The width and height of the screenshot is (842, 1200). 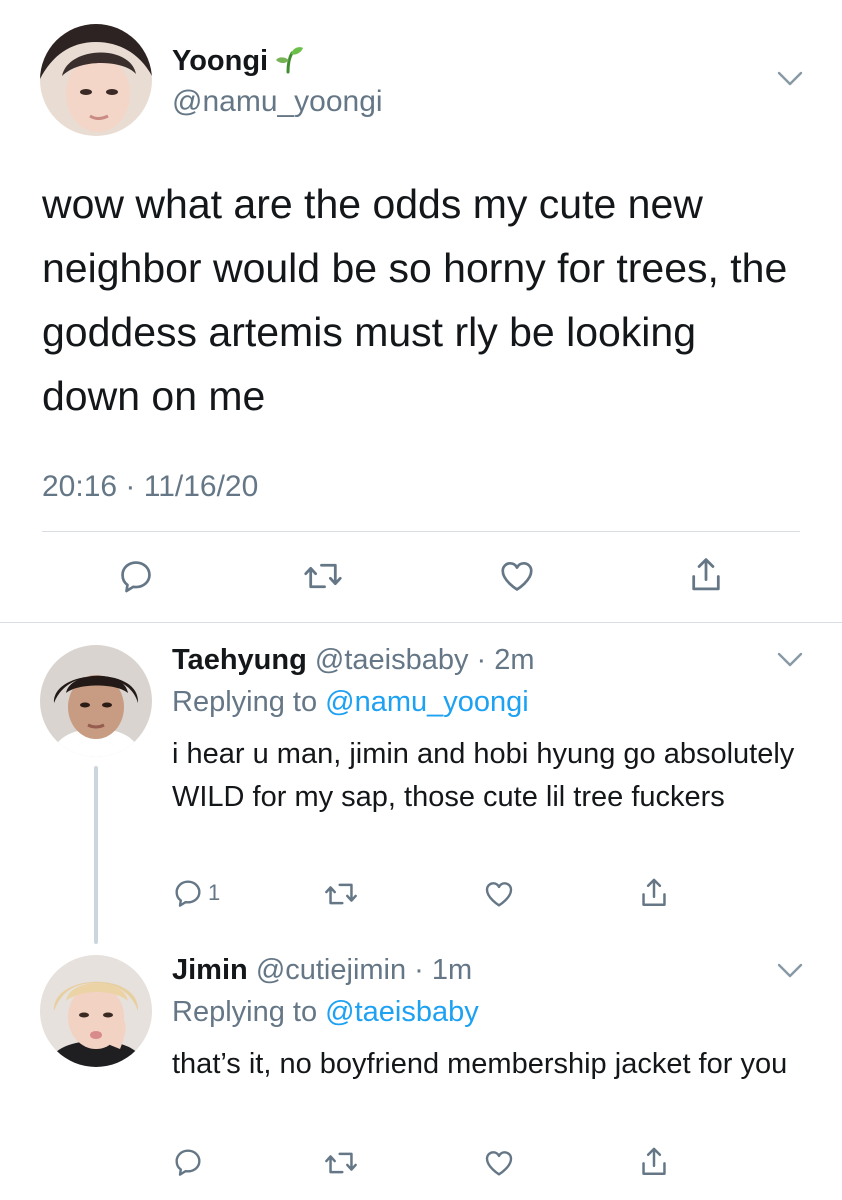 What do you see at coordinates (514, 660) in the screenshot?
I see `reply-time: 2m` at bounding box center [514, 660].